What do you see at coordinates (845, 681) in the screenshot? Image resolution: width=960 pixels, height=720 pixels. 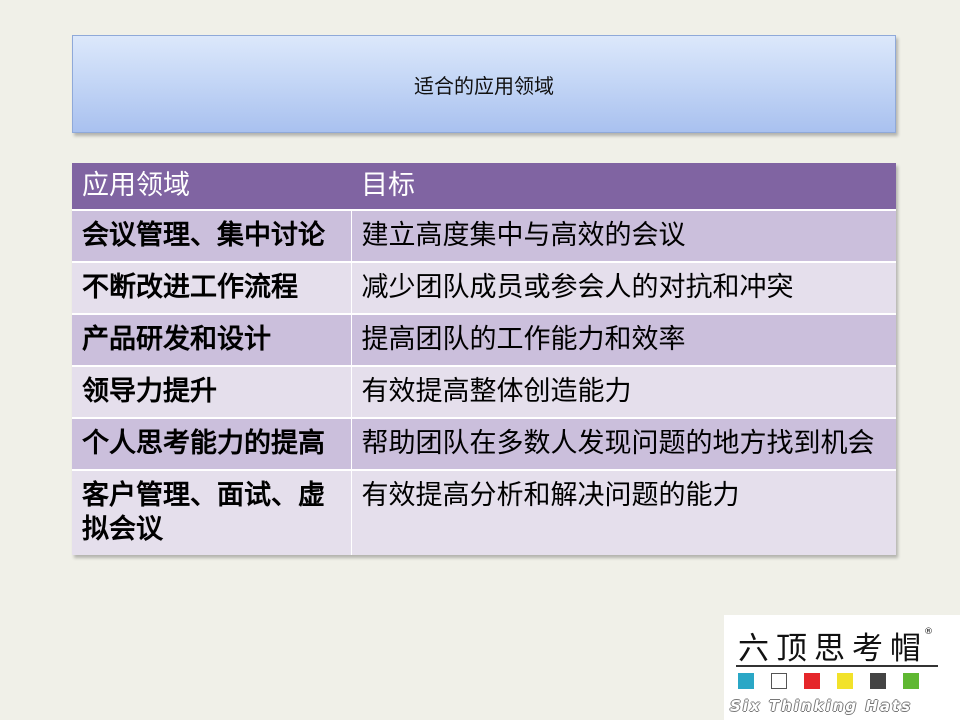 I see `yellow-hat-icon` at bounding box center [845, 681].